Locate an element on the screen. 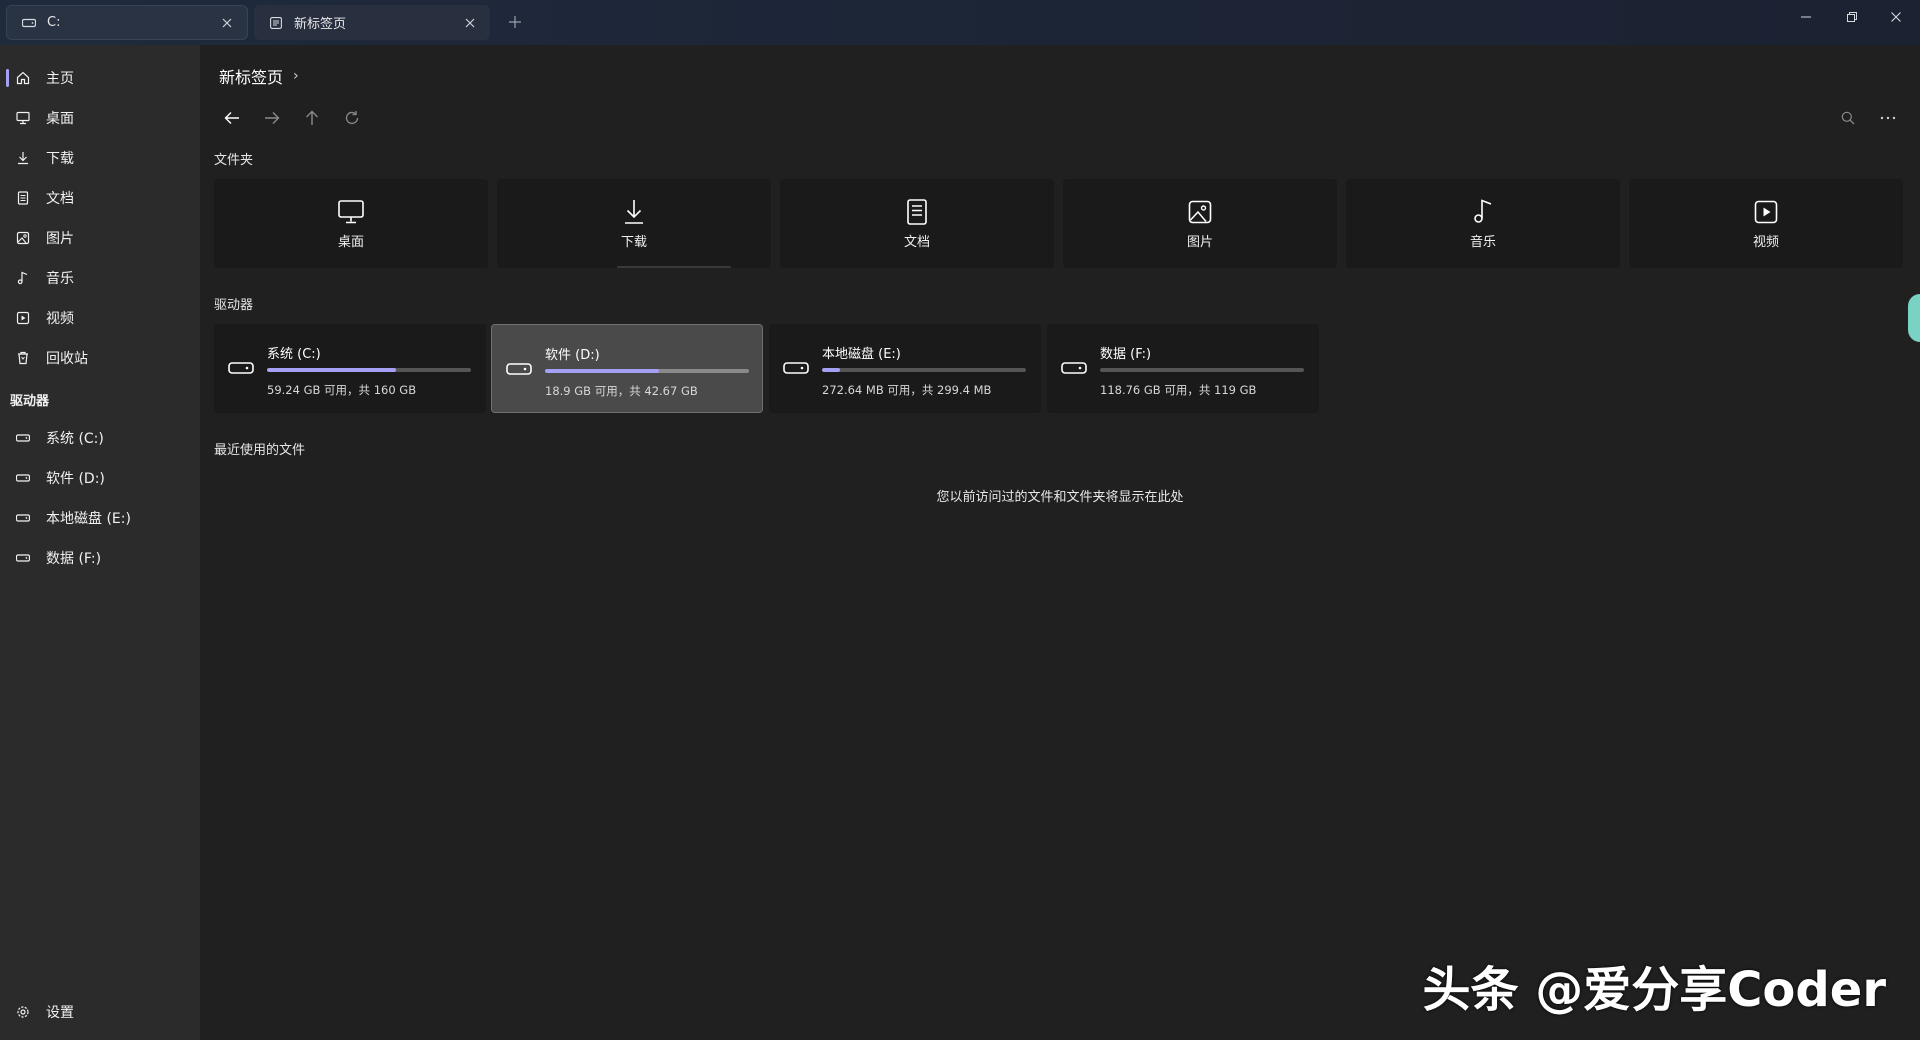 The width and height of the screenshot is (1920, 1040). sidebar-item-label: 下载 is located at coordinates (60, 159).